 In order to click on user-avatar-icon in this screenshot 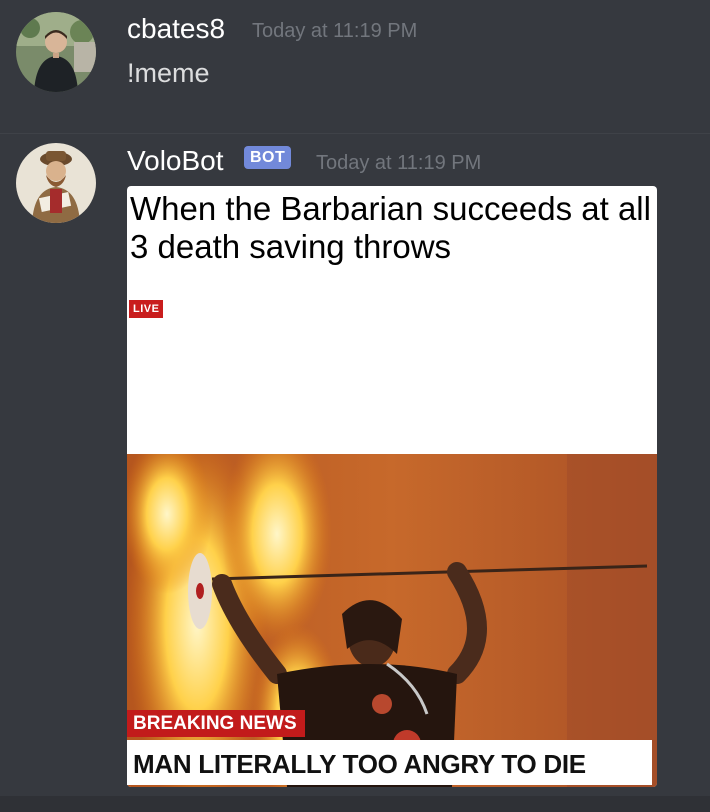, I will do `click(56, 52)`.